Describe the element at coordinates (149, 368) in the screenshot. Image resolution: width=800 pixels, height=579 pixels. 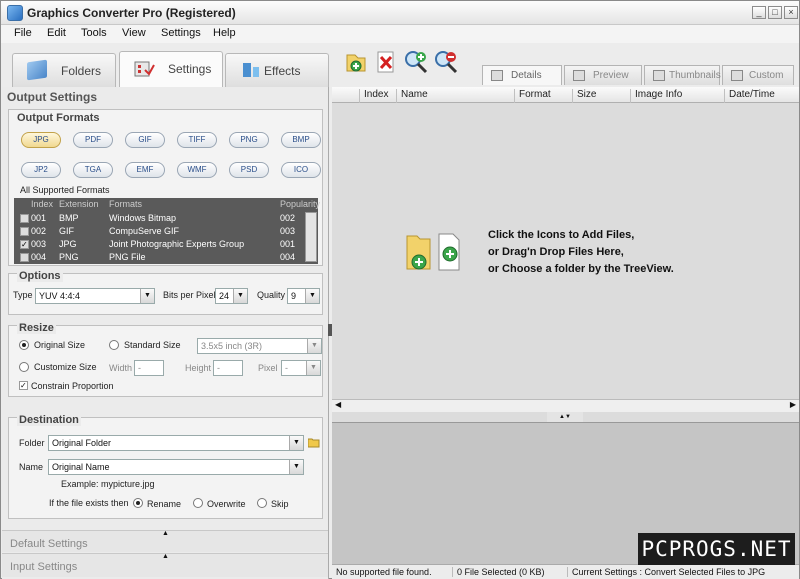
I see `width-input: -` at that location.